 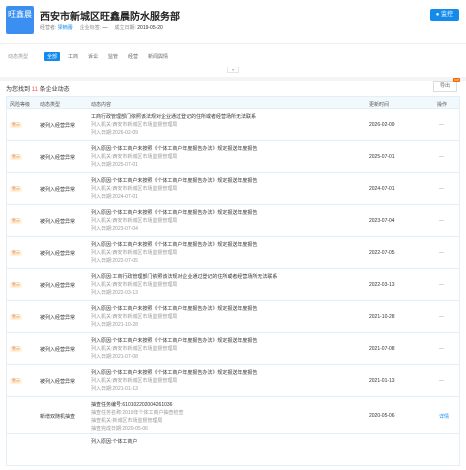 What do you see at coordinates (110, 17) in the screenshot?
I see `company-name: 西安市新城区旺鑫晨防水服务部` at bounding box center [110, 17].